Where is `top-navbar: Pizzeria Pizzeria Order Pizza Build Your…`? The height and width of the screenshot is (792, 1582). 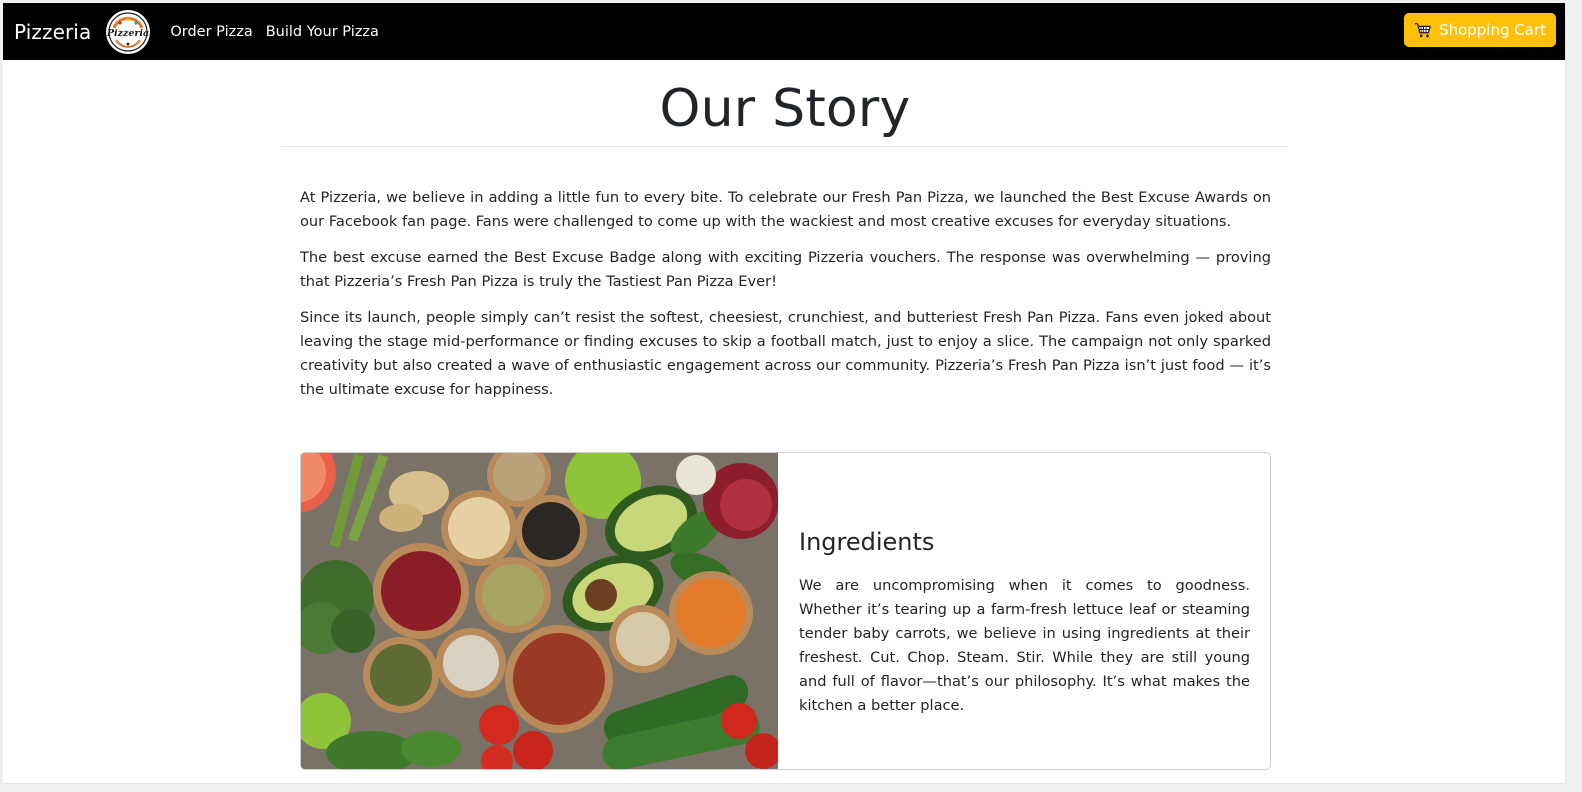
top-navbar: Pizzeria Pizzeria Order Pizza Build Your… is located at coordinates (784, 31).